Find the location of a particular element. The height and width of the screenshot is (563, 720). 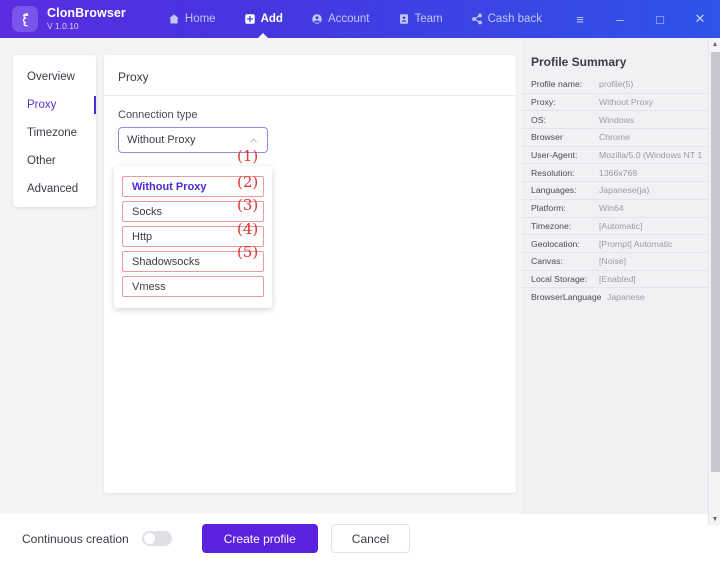

connection-type-label: Connection type is located at coordinates (158, 115).